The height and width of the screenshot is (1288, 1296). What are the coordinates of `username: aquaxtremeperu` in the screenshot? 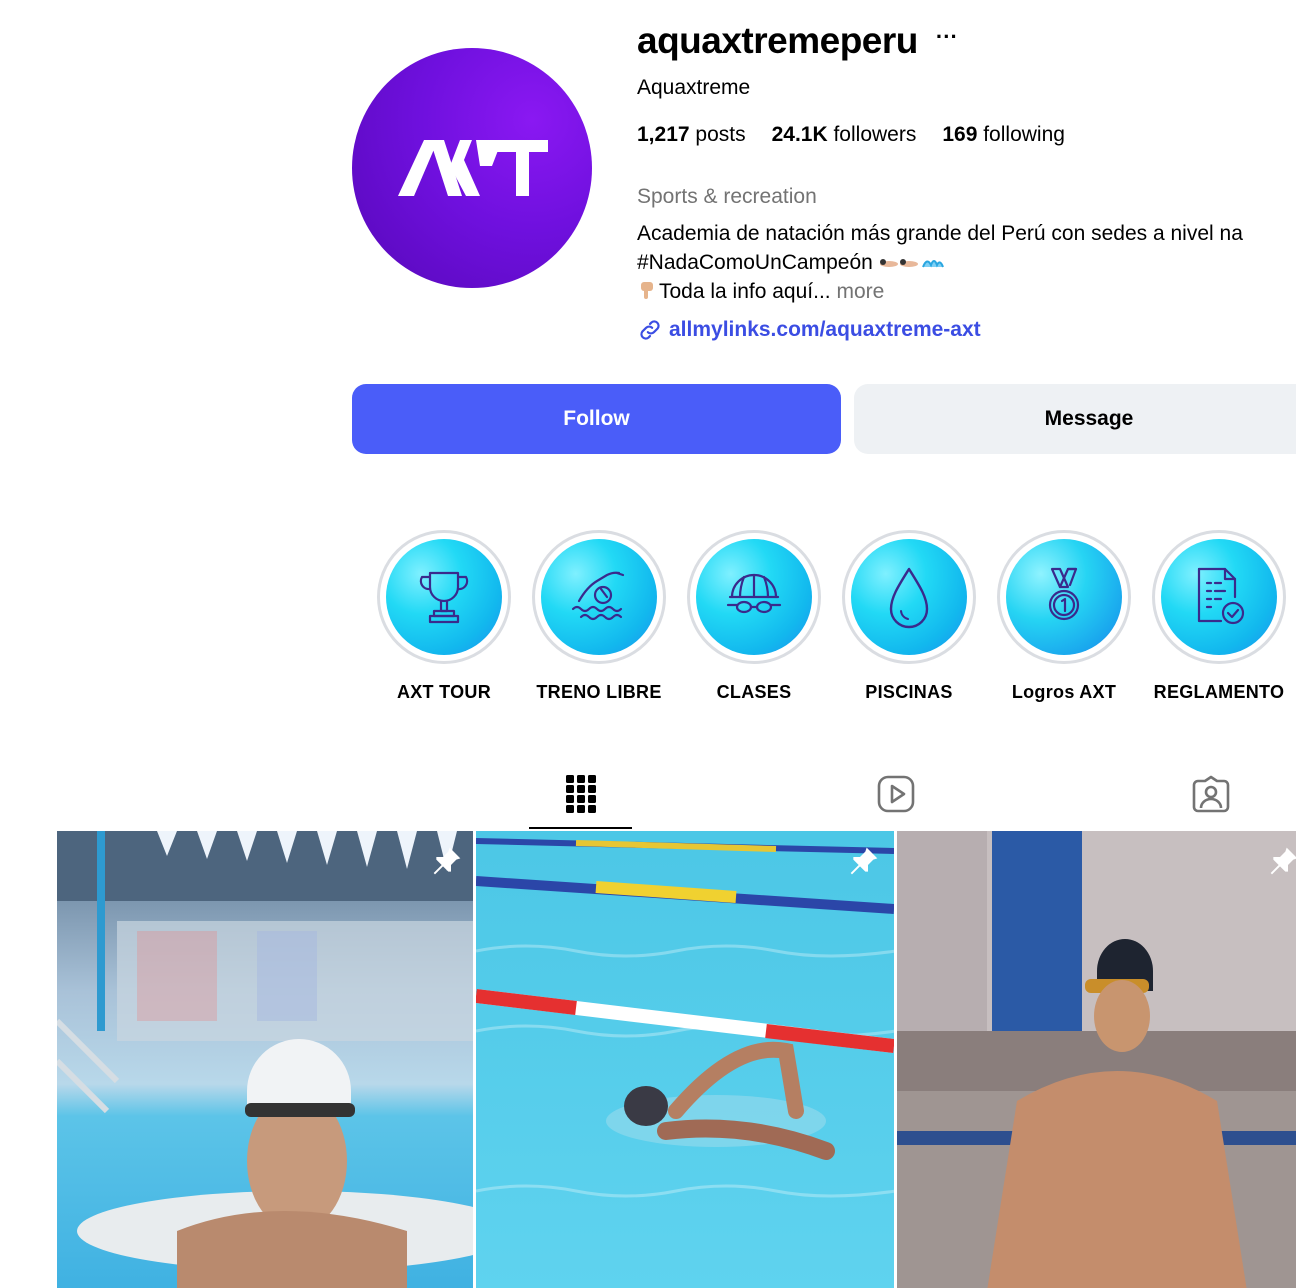 It's located at (777, 40).